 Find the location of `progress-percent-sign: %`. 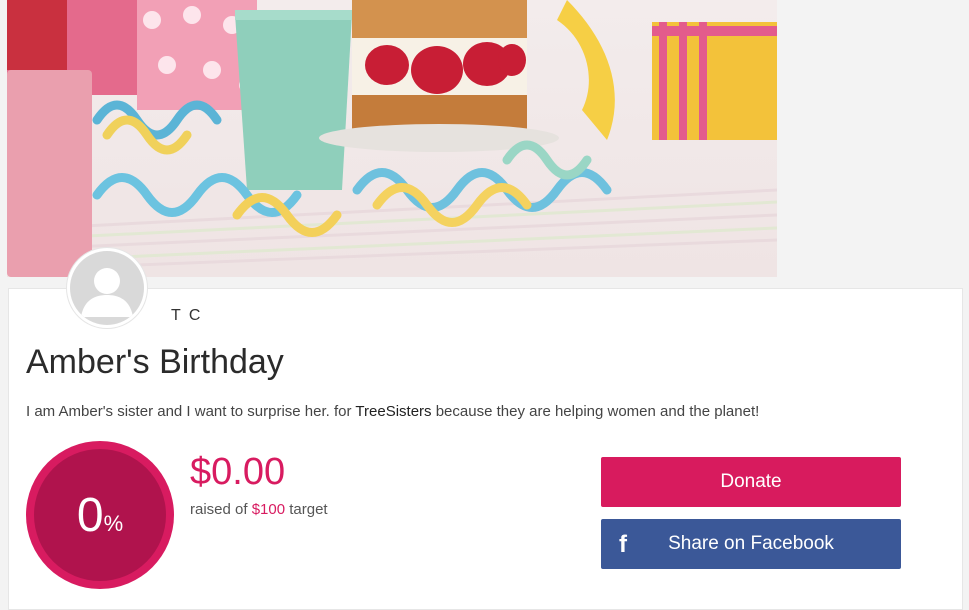

progress-percent-sign: % is located at coordinates (113, 523).